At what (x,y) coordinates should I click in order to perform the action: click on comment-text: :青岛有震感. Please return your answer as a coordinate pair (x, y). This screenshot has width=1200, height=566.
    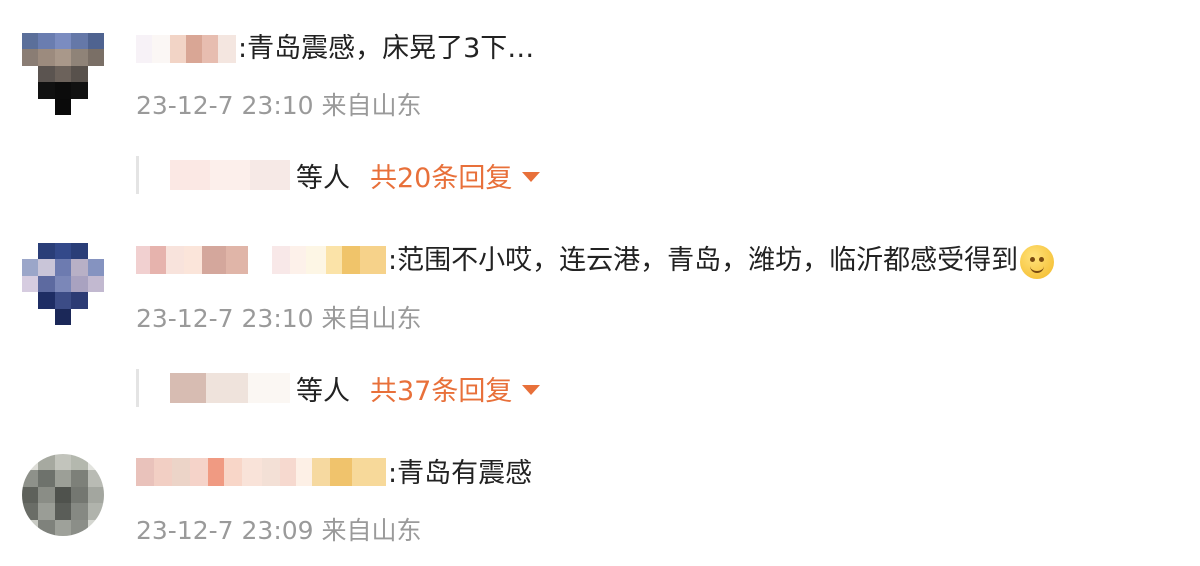
    Looking at the image, I should click on (460, 473).